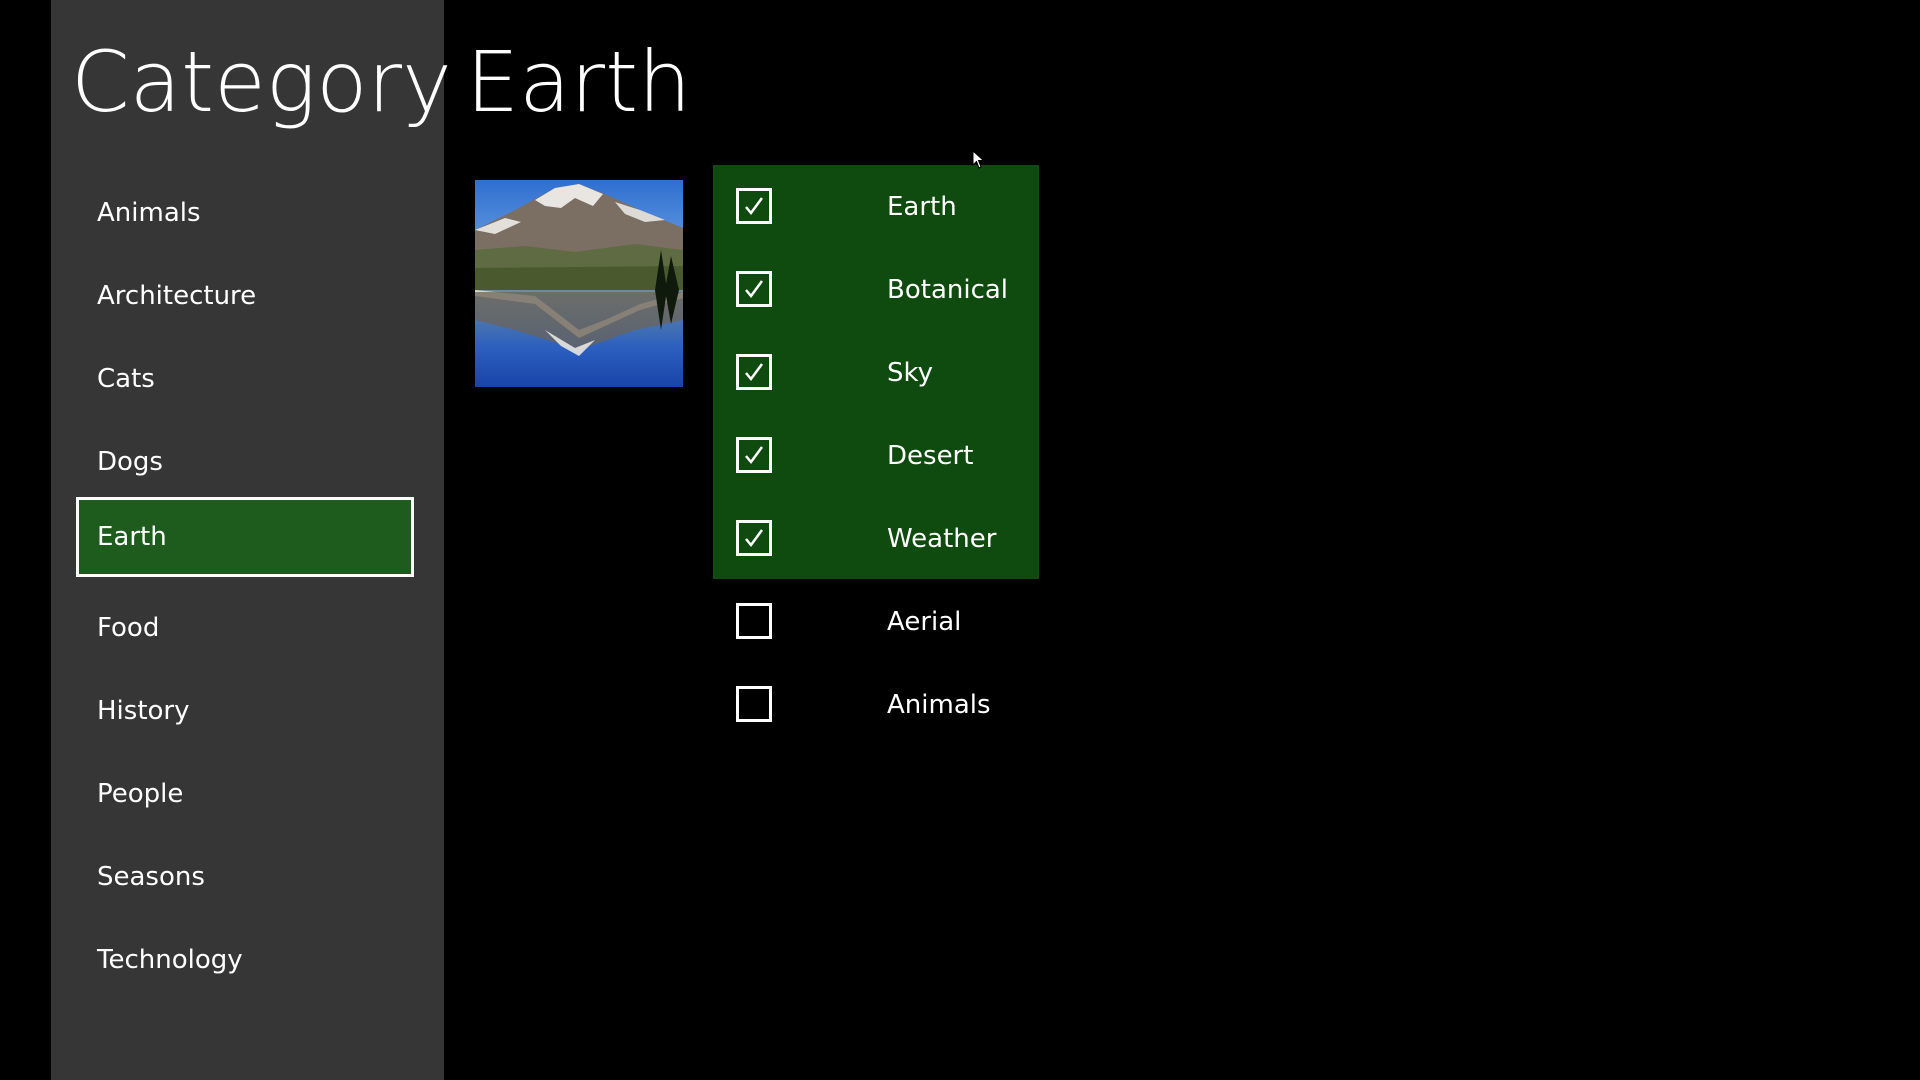 This screenshot has width=1920, height=1080. What do you see at coordinates (930, 455) in the screenshot?
I see `tag-label: Desert` at bounding box center [930, 455].